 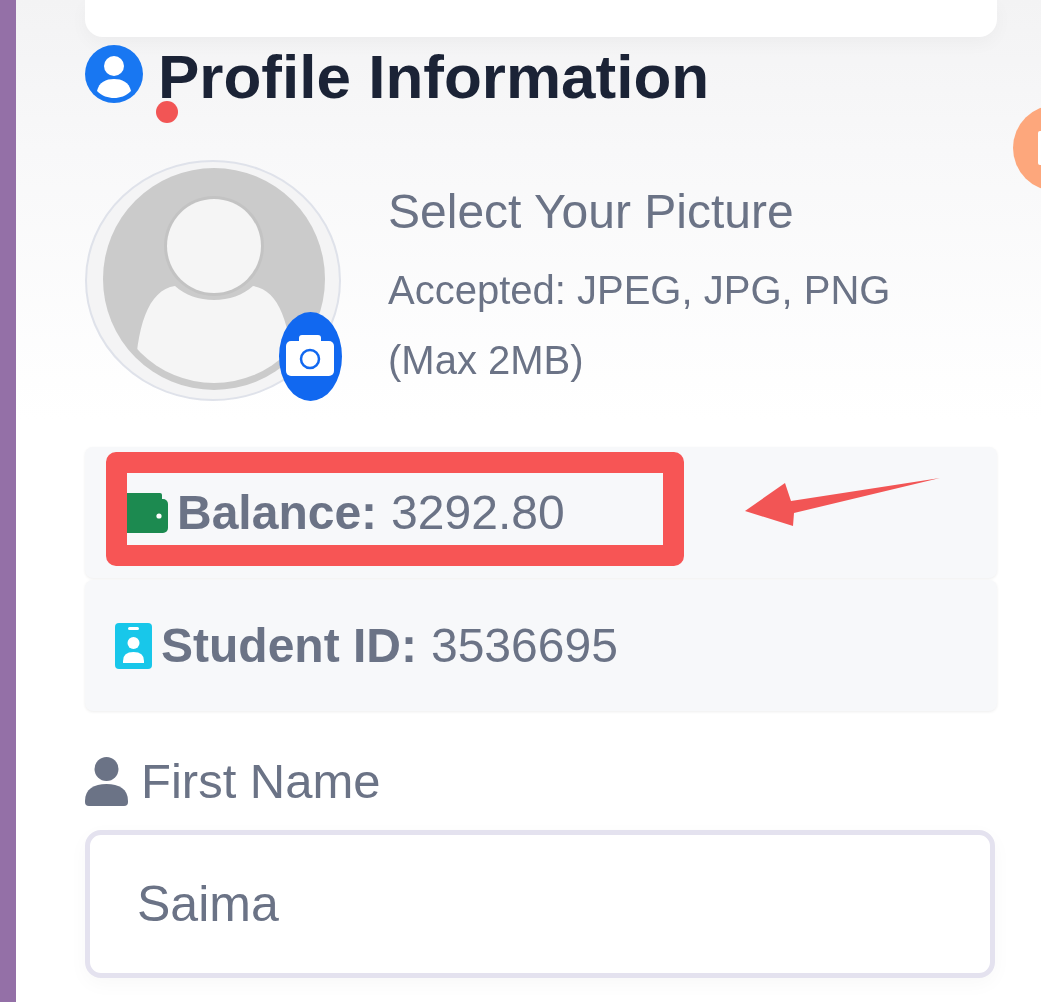 What do you see at coordinates (524, 645) in the screenshot?
I see `detail-value: 3536695` at bounding box center [524, 645].